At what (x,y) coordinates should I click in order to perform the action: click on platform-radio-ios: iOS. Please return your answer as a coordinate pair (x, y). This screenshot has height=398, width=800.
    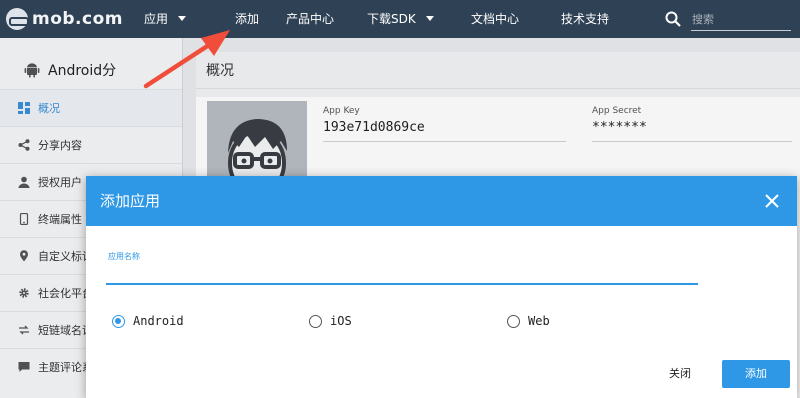
    Looking at the image, I should click on (330, 321).